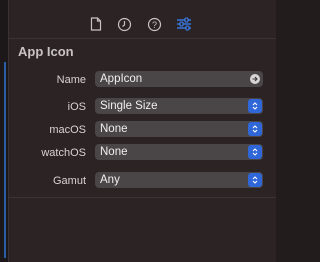 The height and width of the screenshot is (262, 320). I want to click on name-label: Name, so click(71, 80).